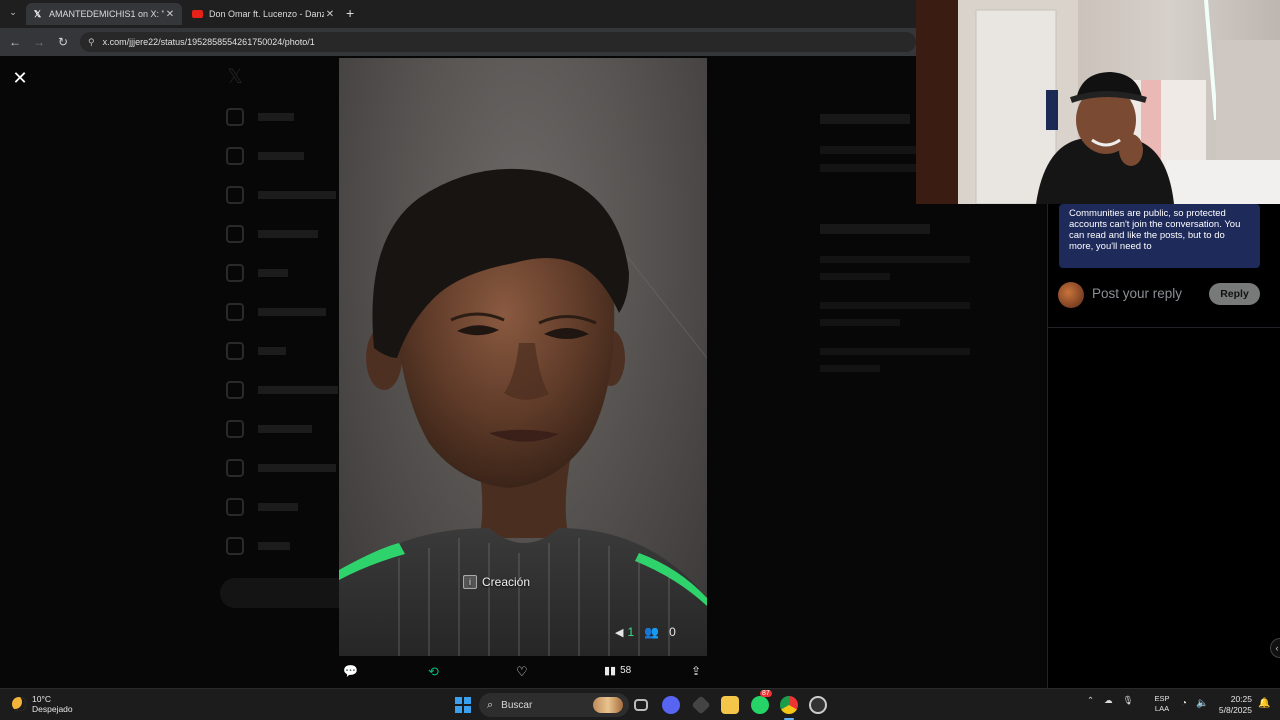 The height and width of the screenshot is (720, 1280). Describe the element at coordinates (197, 14) in the screenshot. I see `youtube-icon` at that location.